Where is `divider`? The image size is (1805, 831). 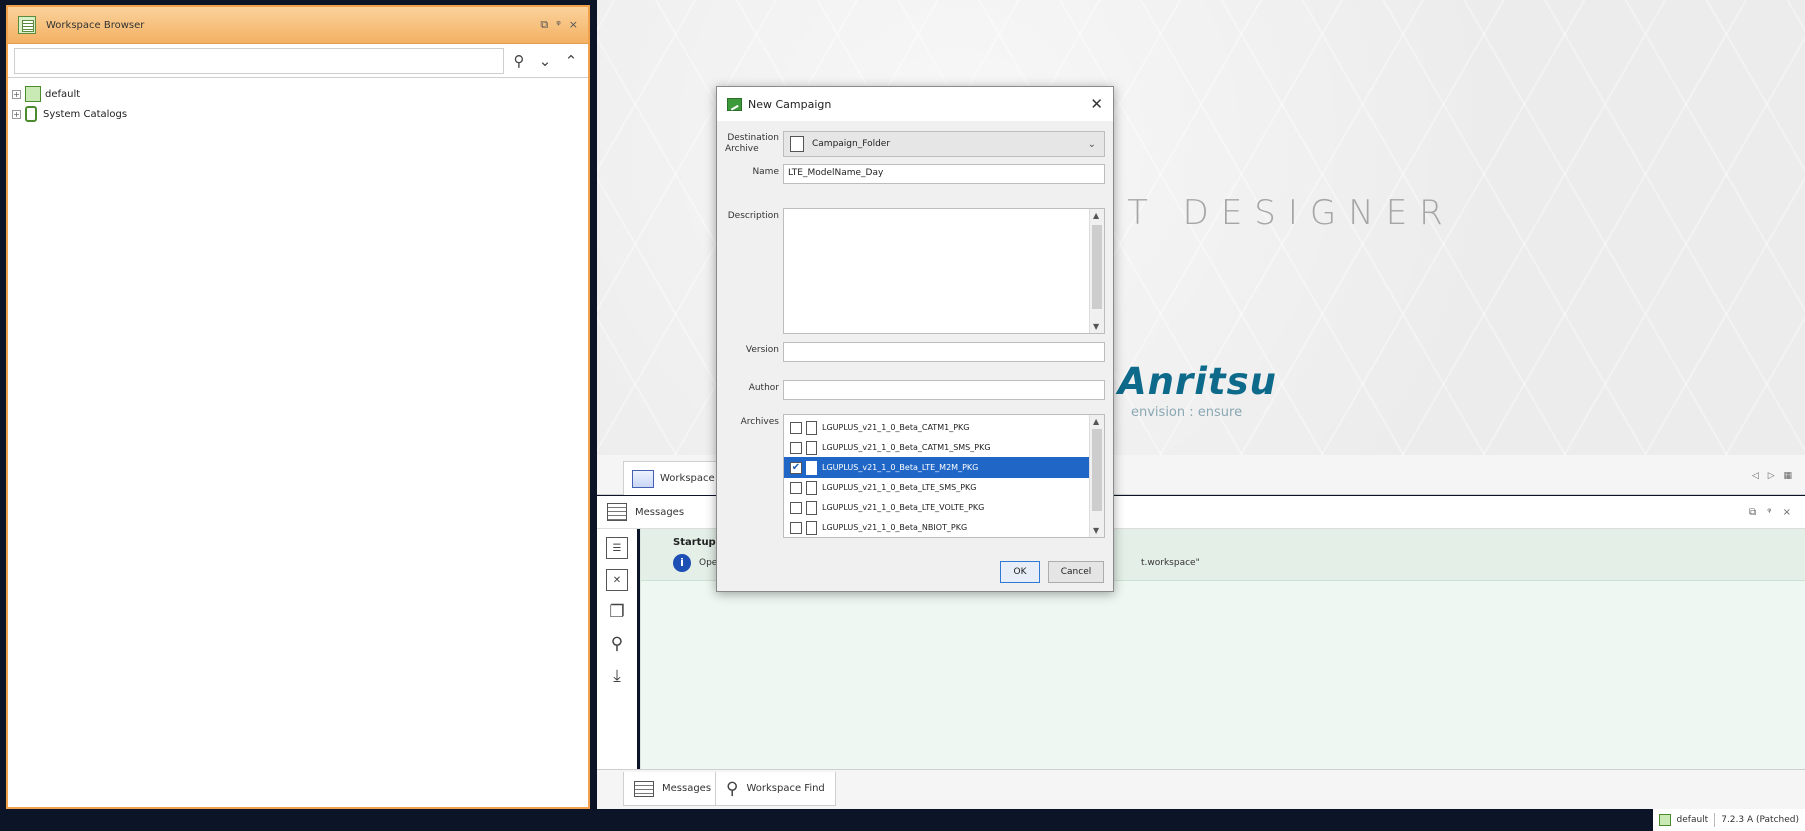
divider is located at coordinates (1715, 820).